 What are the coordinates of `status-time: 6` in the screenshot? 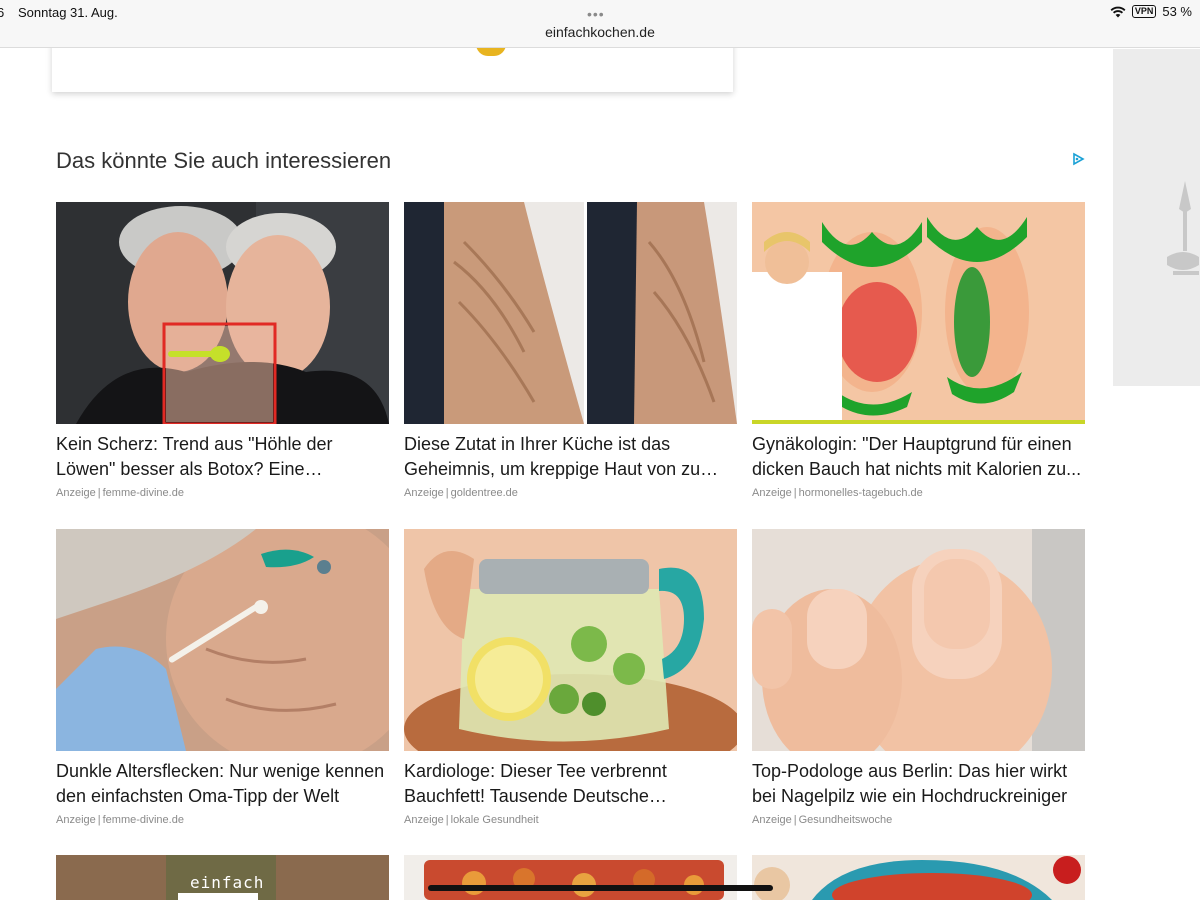 It's located at (2, 12).